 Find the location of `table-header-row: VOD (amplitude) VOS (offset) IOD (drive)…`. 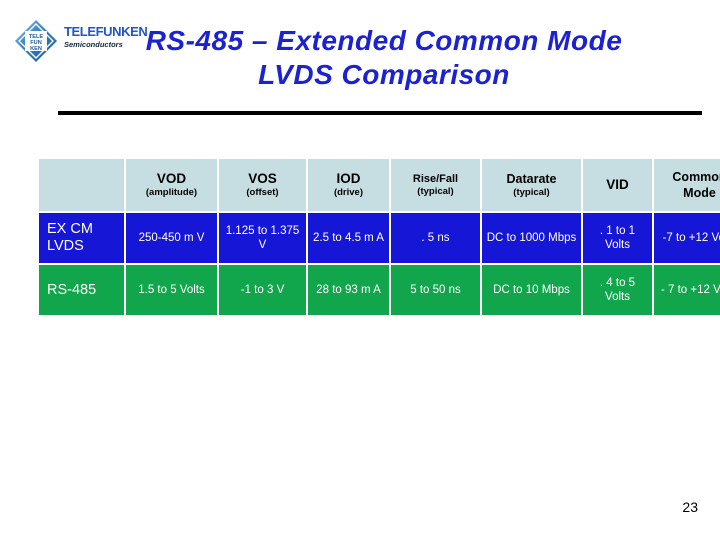

table-header-row: VOD (amplitude) VOS (offset) IOD (drive)… is located at coordinates (379, 185).